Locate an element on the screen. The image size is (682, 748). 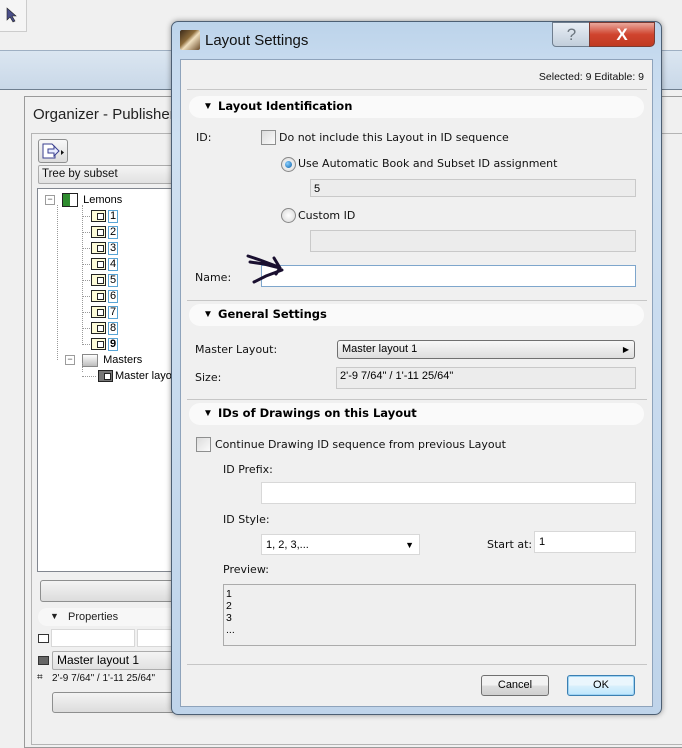
publish-options-button is located at coordinates (53, 151).